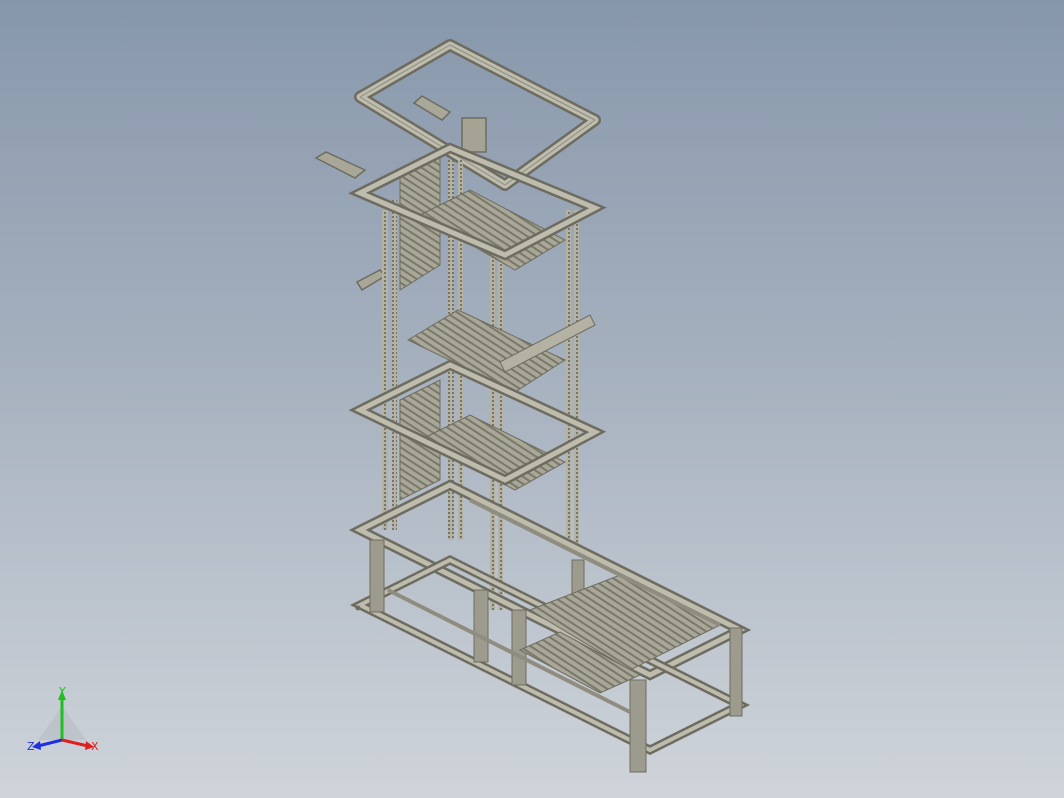 The height and width of the screenshot is (798, 1064). What do you see at coordinates (31, 746) in the screenshot?
I see `z-axis-label: Z` at bounding box center [31, 746].